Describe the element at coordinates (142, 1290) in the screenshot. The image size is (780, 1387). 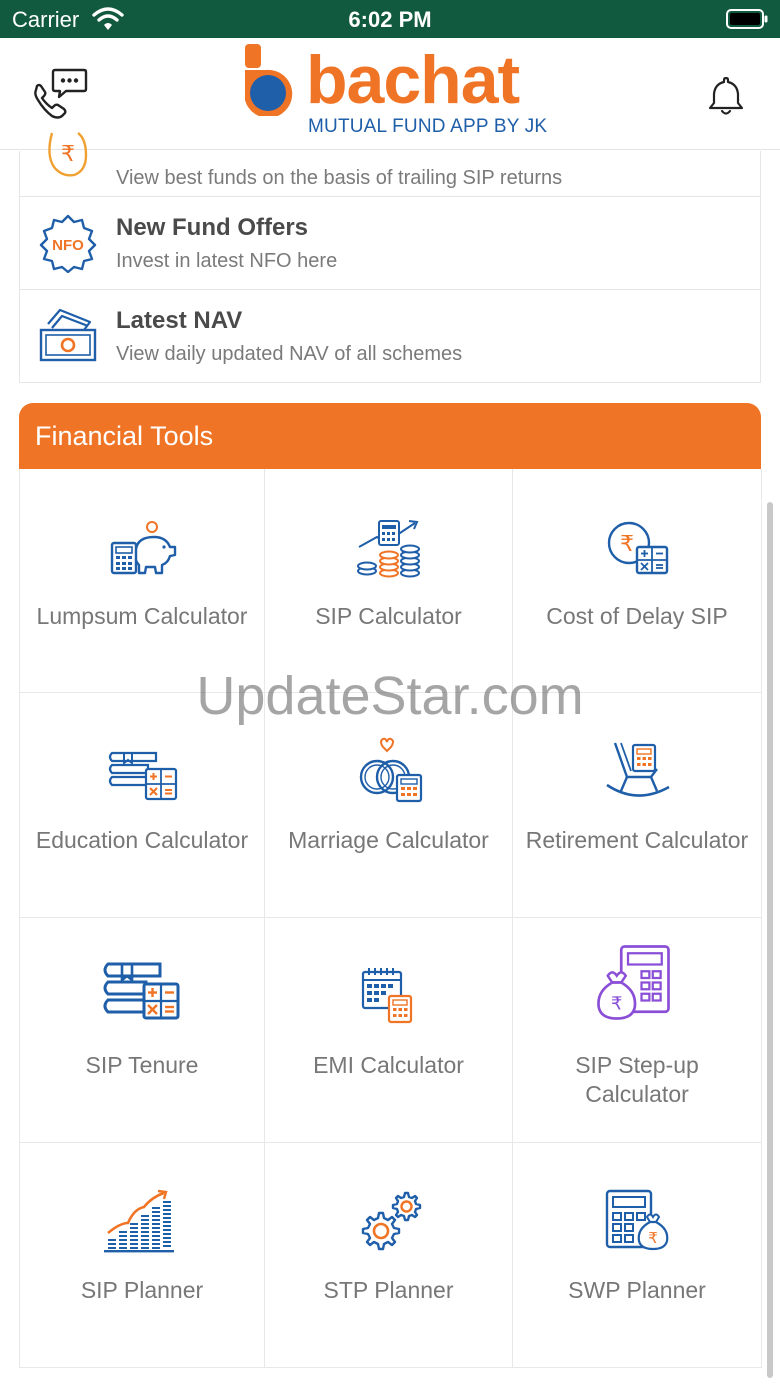
I see `tool-label: SIP Planner` at that location.